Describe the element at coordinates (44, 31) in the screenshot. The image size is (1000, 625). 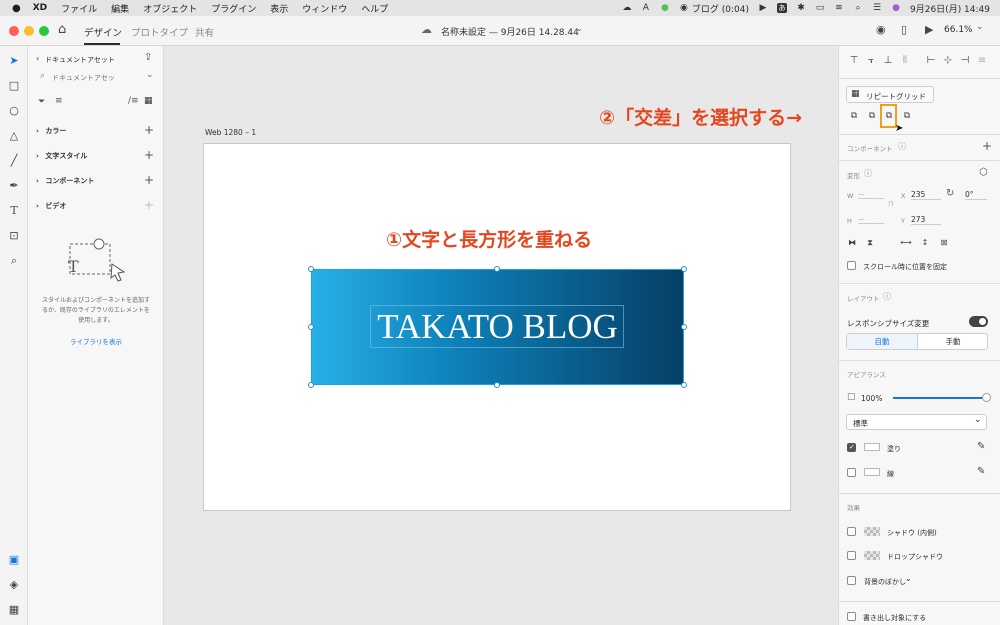
I see `zoom-window-button` at that location.